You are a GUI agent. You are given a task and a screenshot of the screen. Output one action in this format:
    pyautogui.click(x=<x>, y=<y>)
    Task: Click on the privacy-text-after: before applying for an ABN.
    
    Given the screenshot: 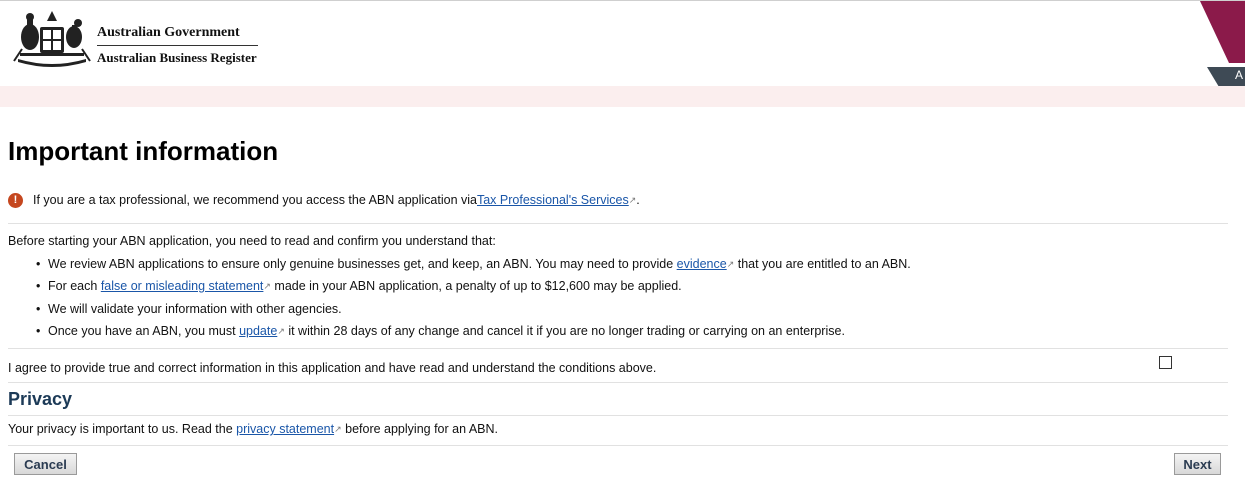 What is the action you would take?
    pyautogui.click(x=419, y=429)
    